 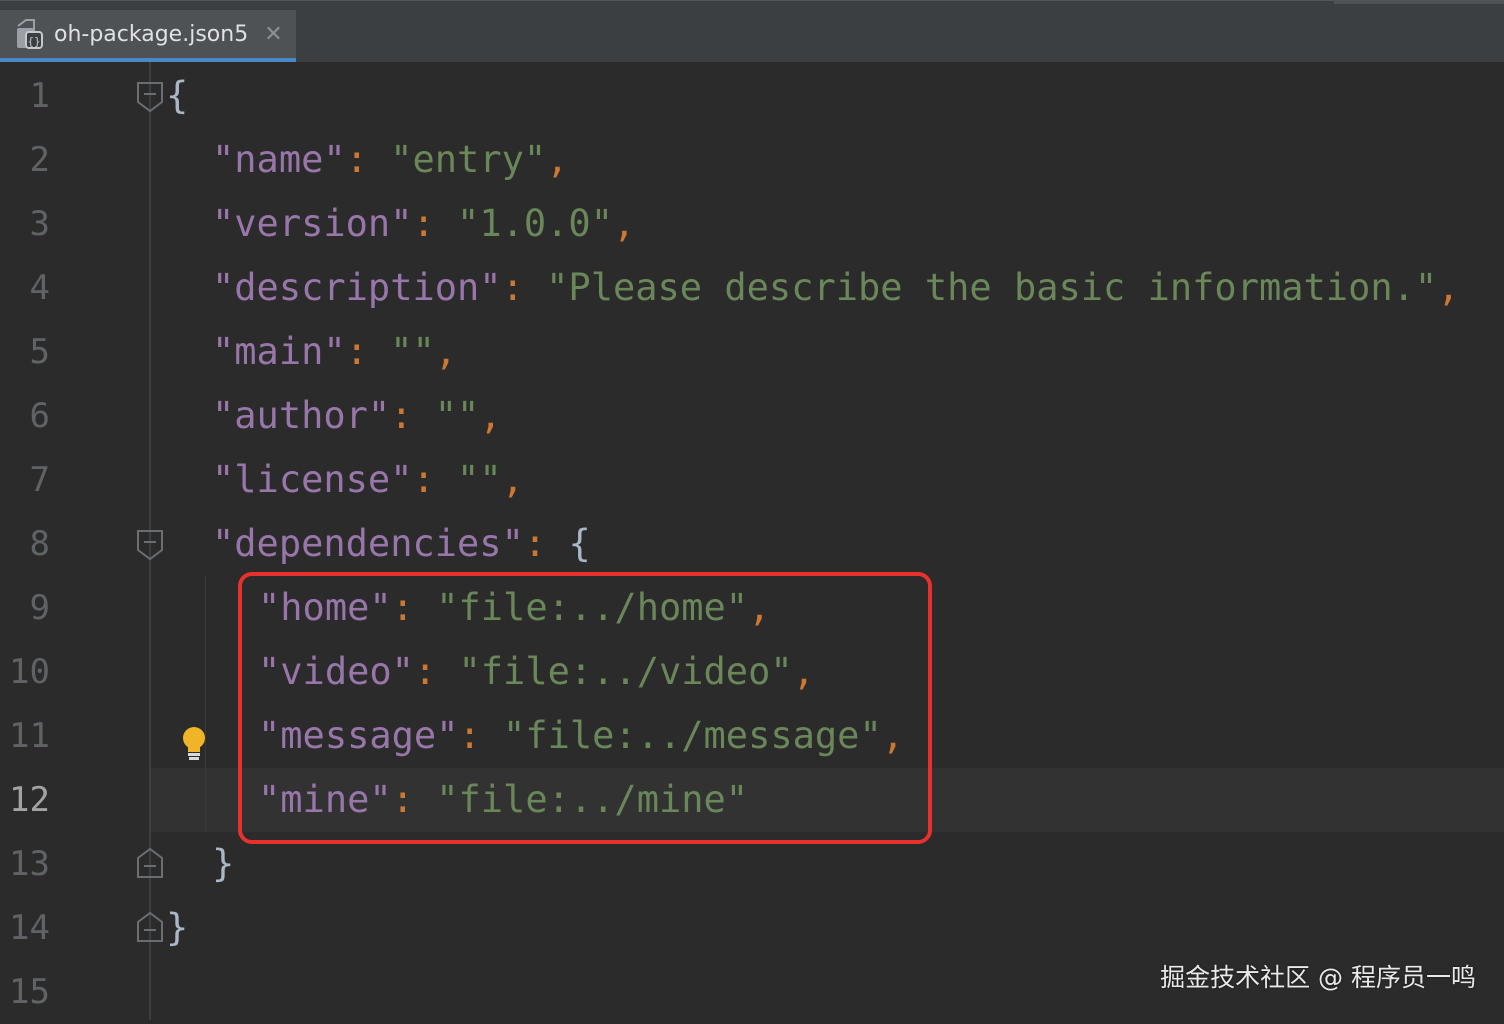 What do you see at coordinates (273, 34) in the screenshot?
I see `tab-close-icon: ✕` at bounding box center [273, 34].